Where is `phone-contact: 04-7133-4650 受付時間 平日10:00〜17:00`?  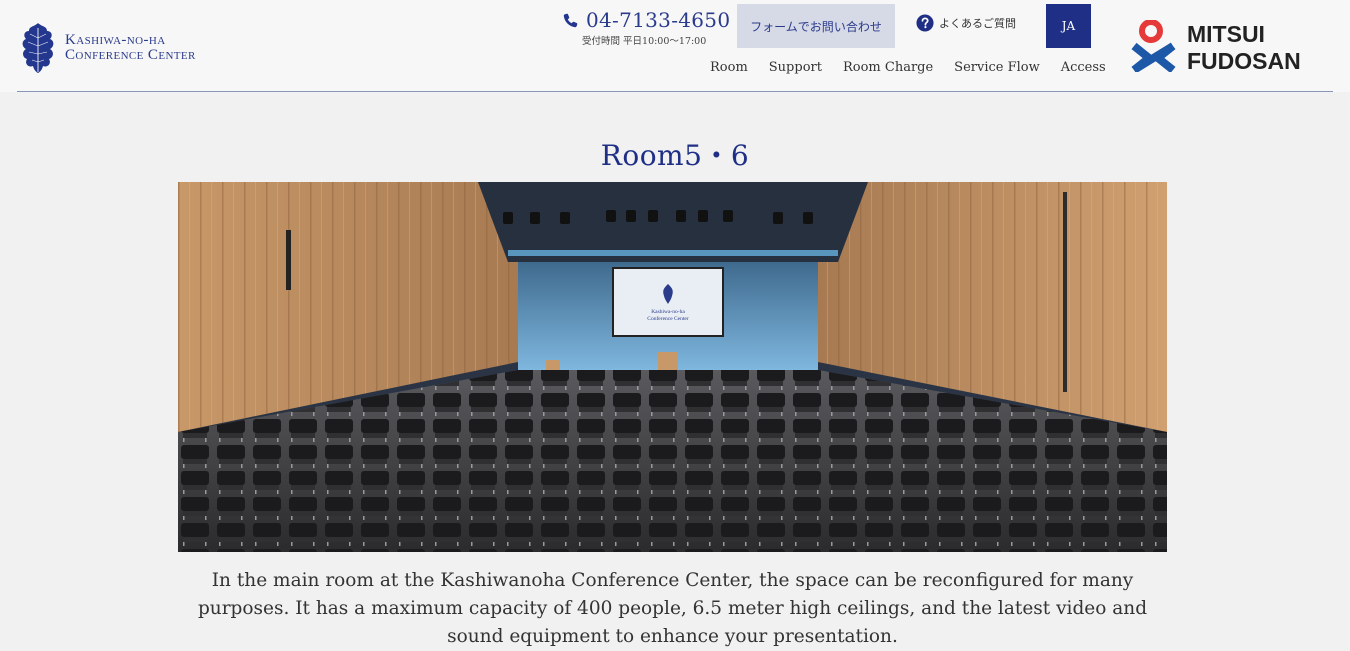
phone-contact: 04-7133-4650 受付時間 平日10:00〜17:00 is located at coordinates (646, 27).